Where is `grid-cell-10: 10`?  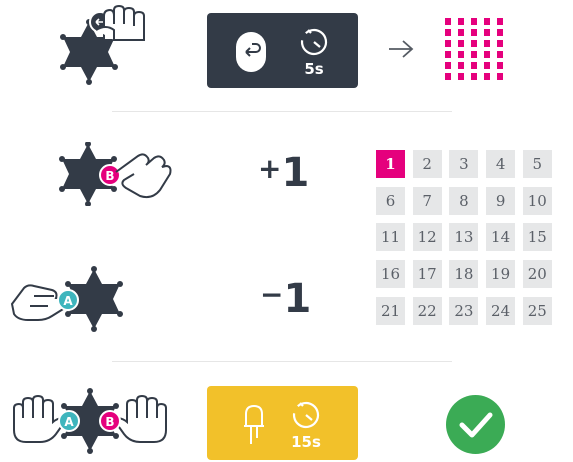
grid-cell-10: 10 is located at coordinates (537, 200).